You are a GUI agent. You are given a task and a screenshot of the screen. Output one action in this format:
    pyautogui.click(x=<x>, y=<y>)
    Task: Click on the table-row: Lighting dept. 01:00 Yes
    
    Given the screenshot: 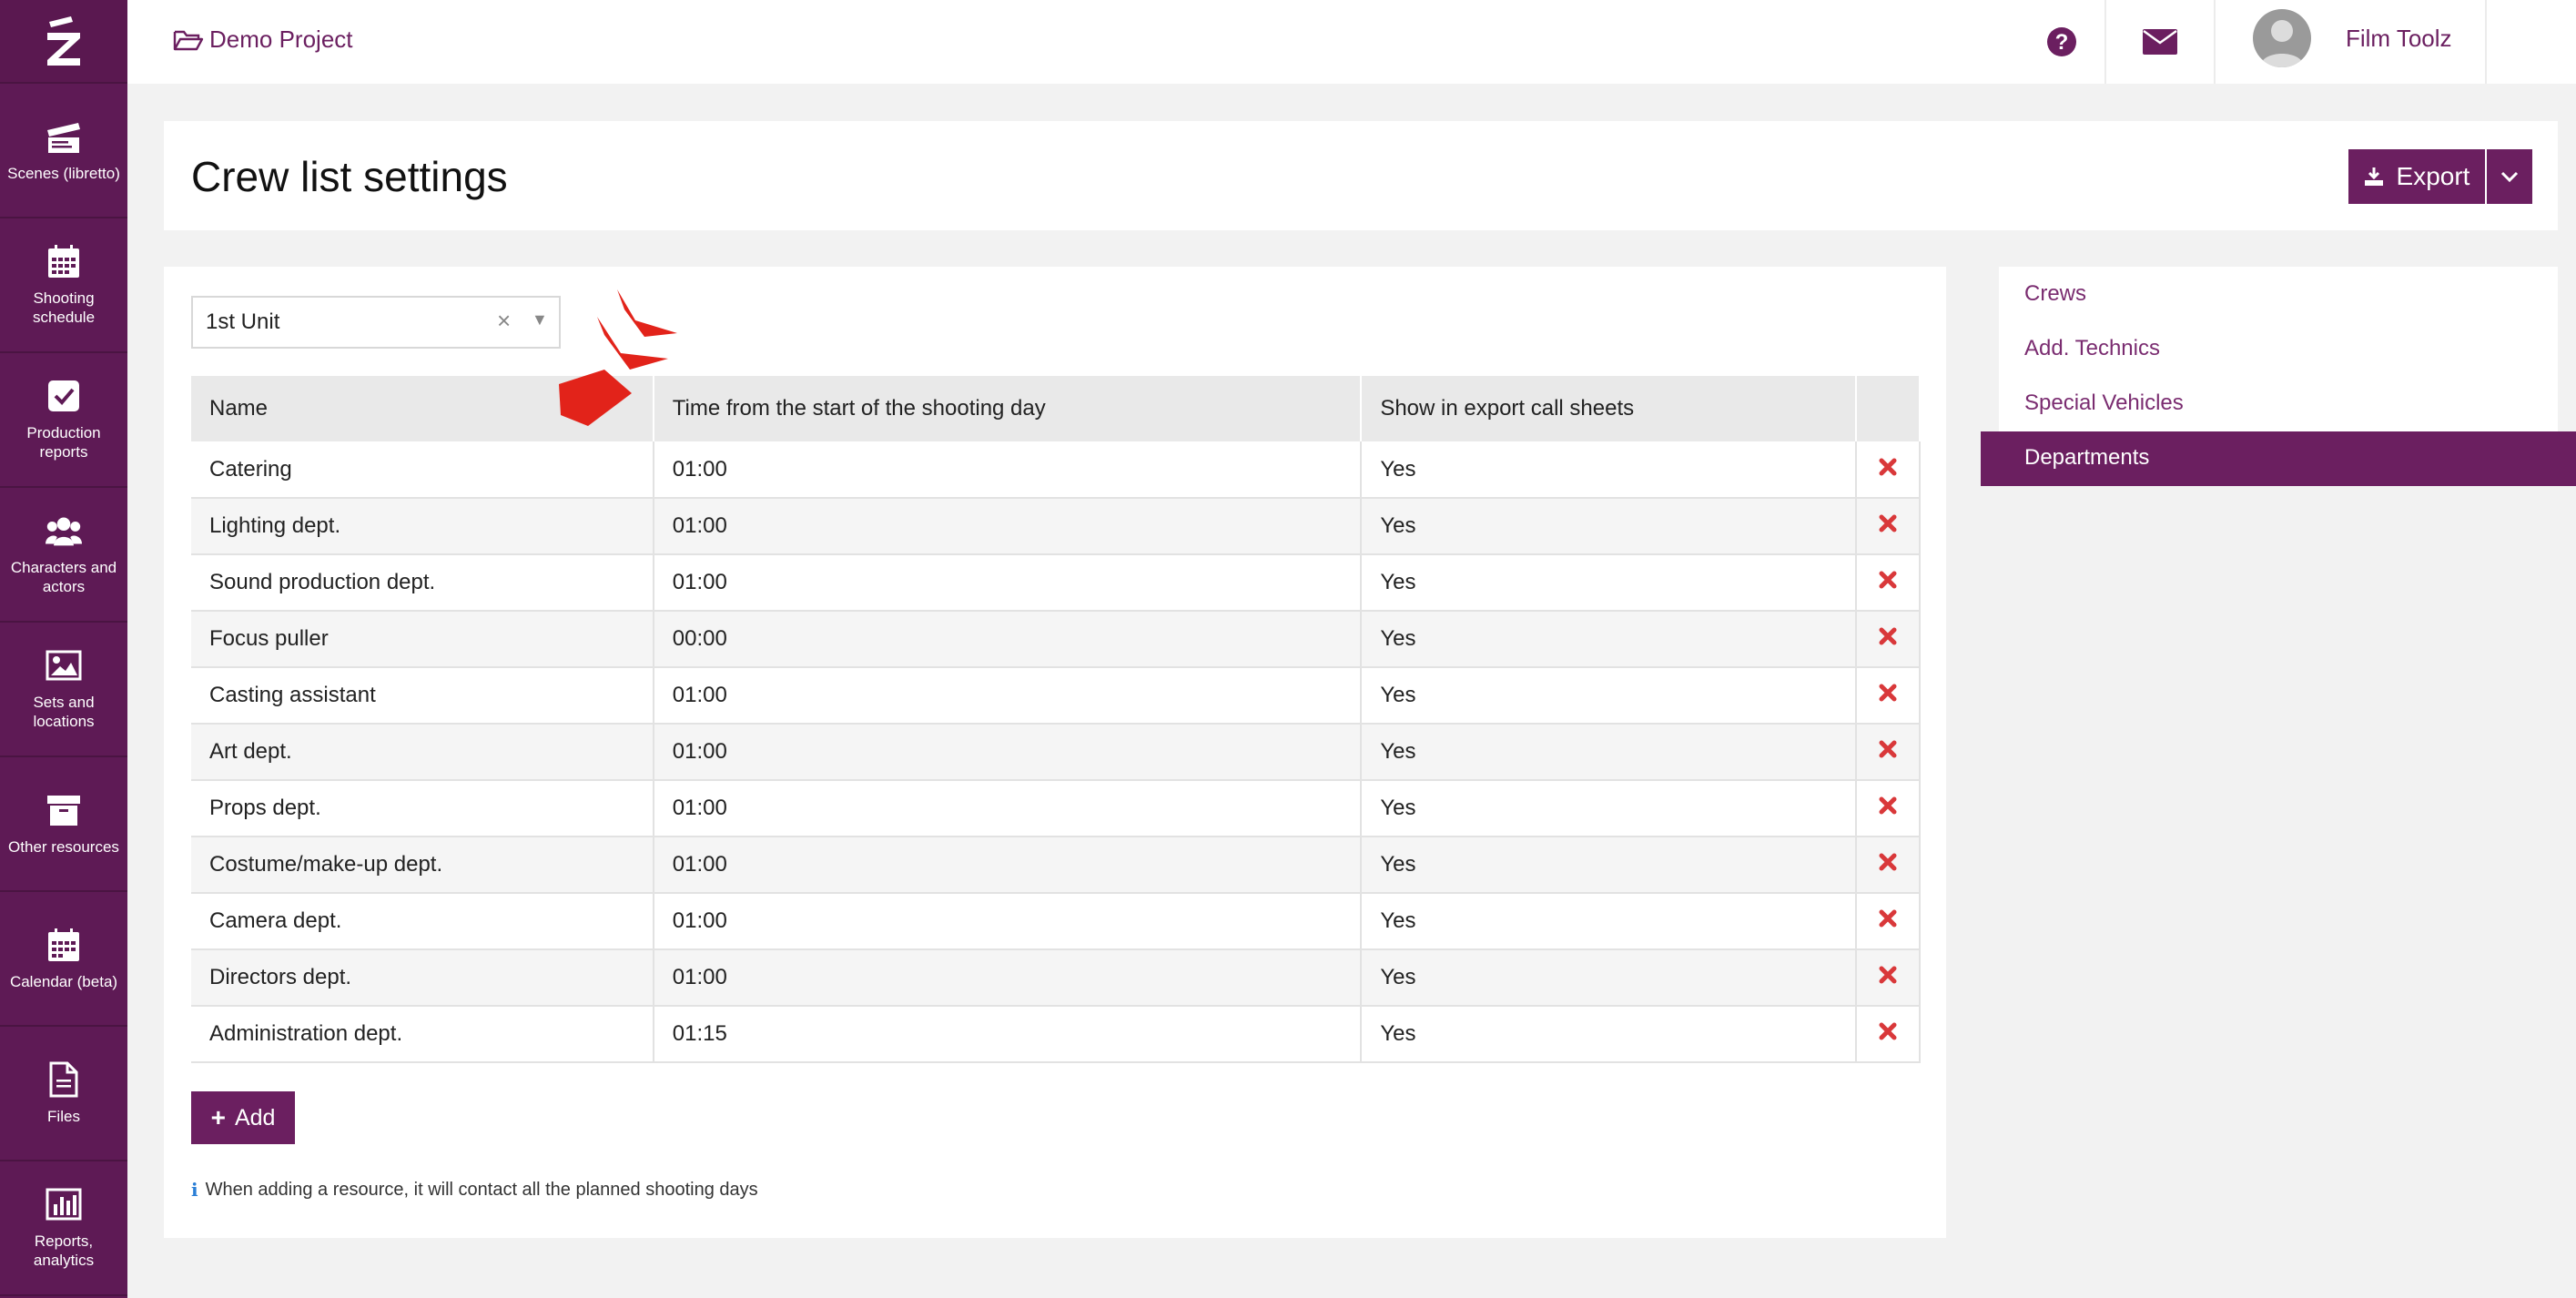 What is the action you would take?
    pyautogui.click(x=1056, y=527)
    